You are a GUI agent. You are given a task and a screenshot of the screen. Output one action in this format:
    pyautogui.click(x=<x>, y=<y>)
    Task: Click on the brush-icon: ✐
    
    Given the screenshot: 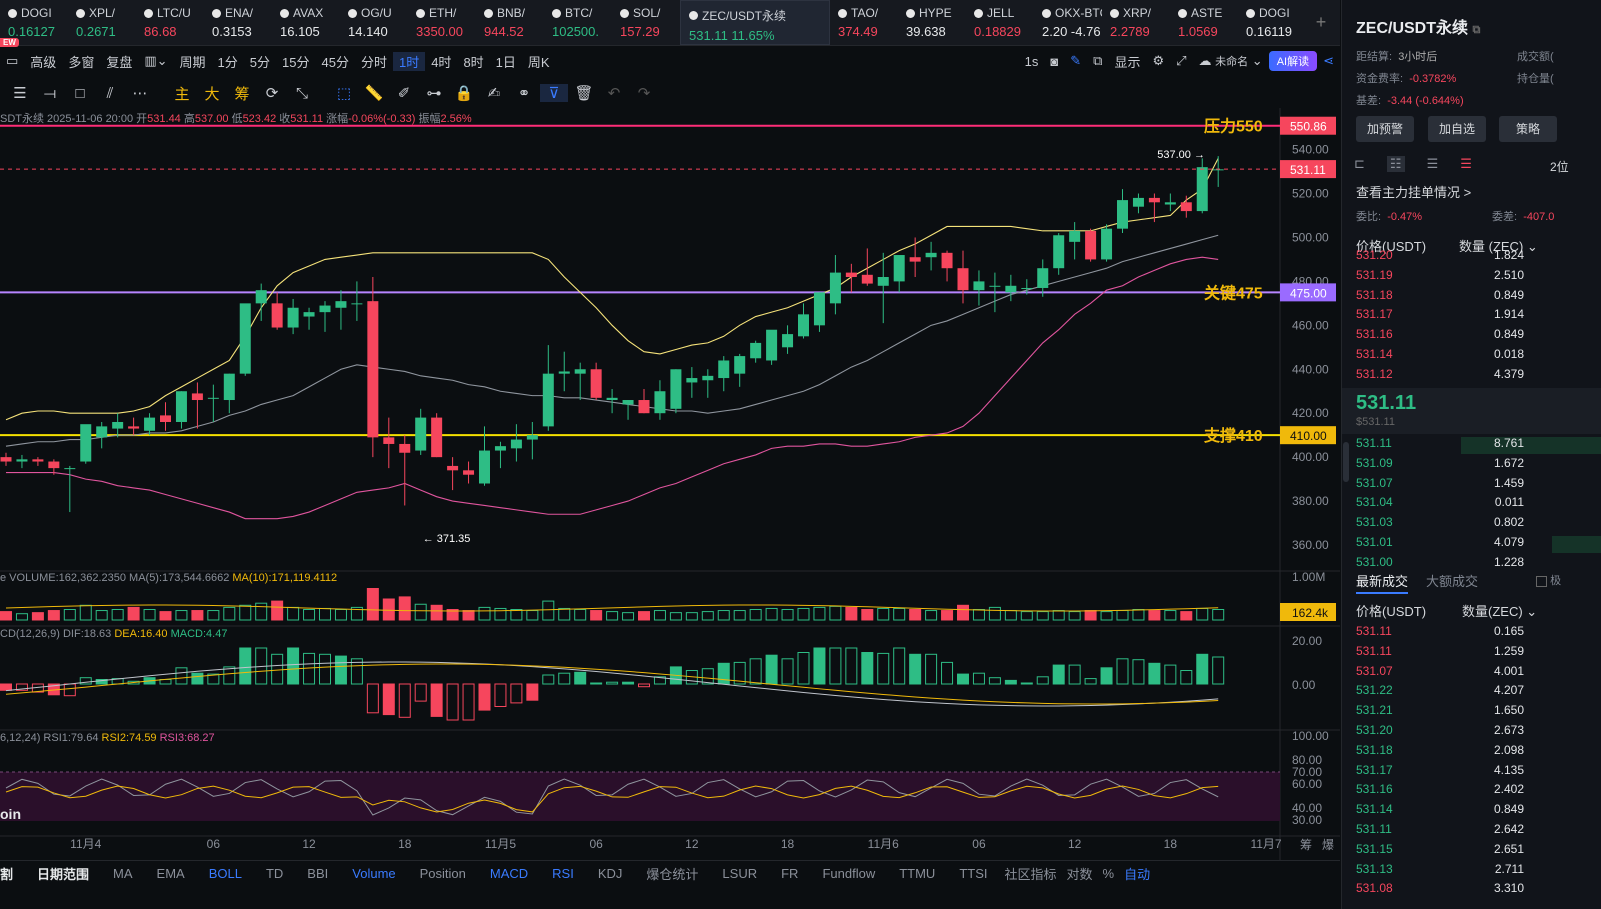 What is the action you would take?
    pyautogui.click(x=404, y=93)
    